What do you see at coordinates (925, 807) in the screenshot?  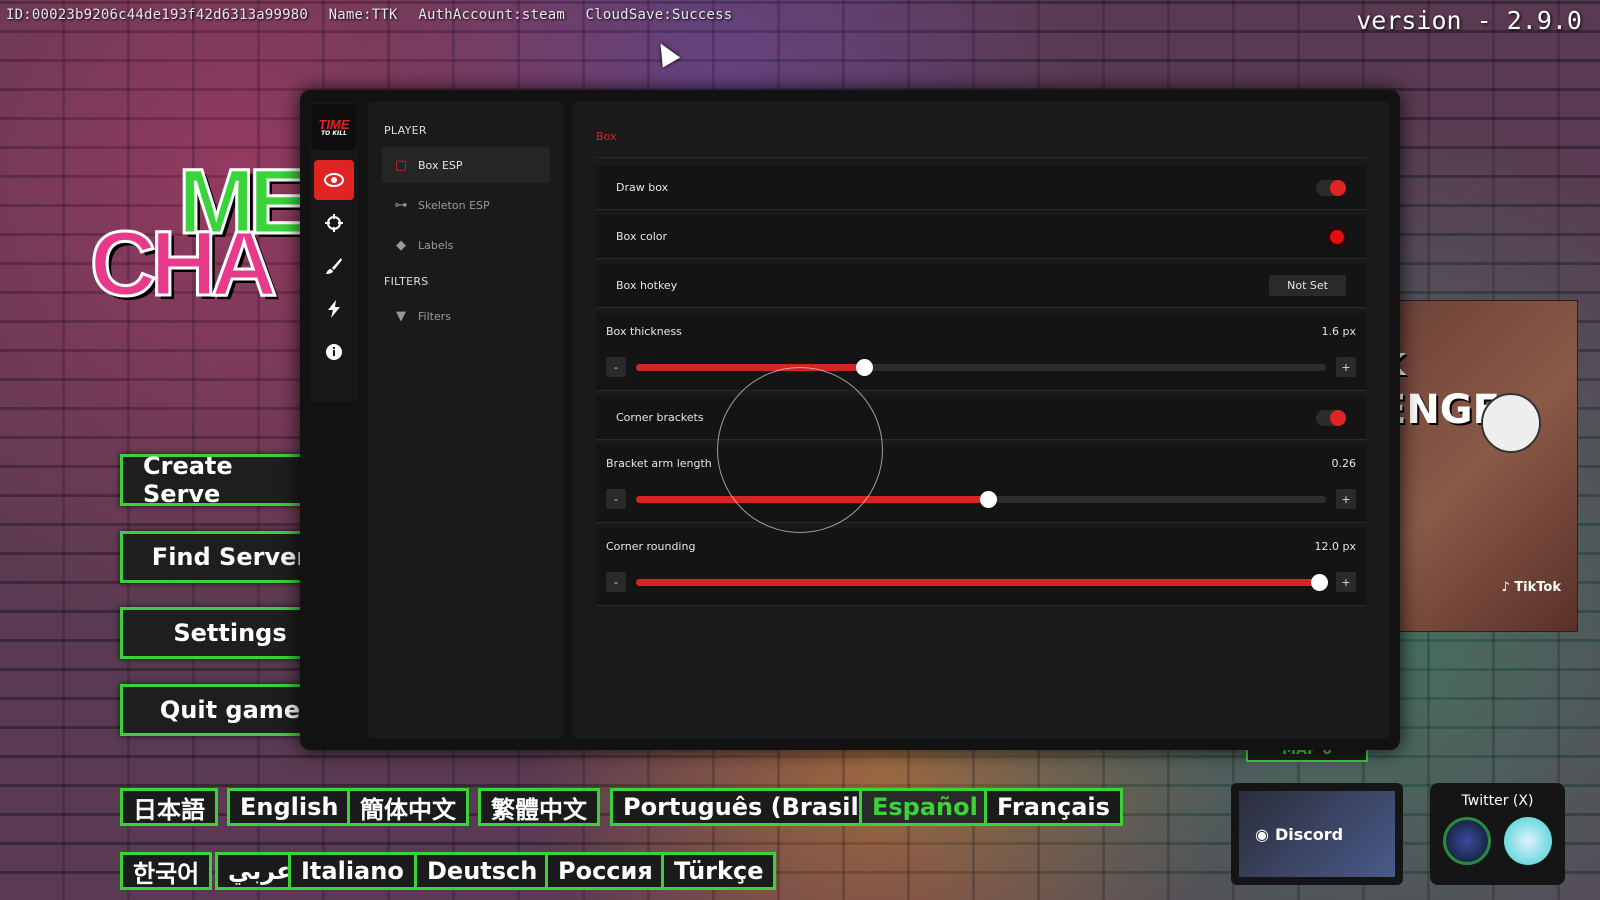 I see `lang-spanish-button: Español` at bounding box center [925, 807].